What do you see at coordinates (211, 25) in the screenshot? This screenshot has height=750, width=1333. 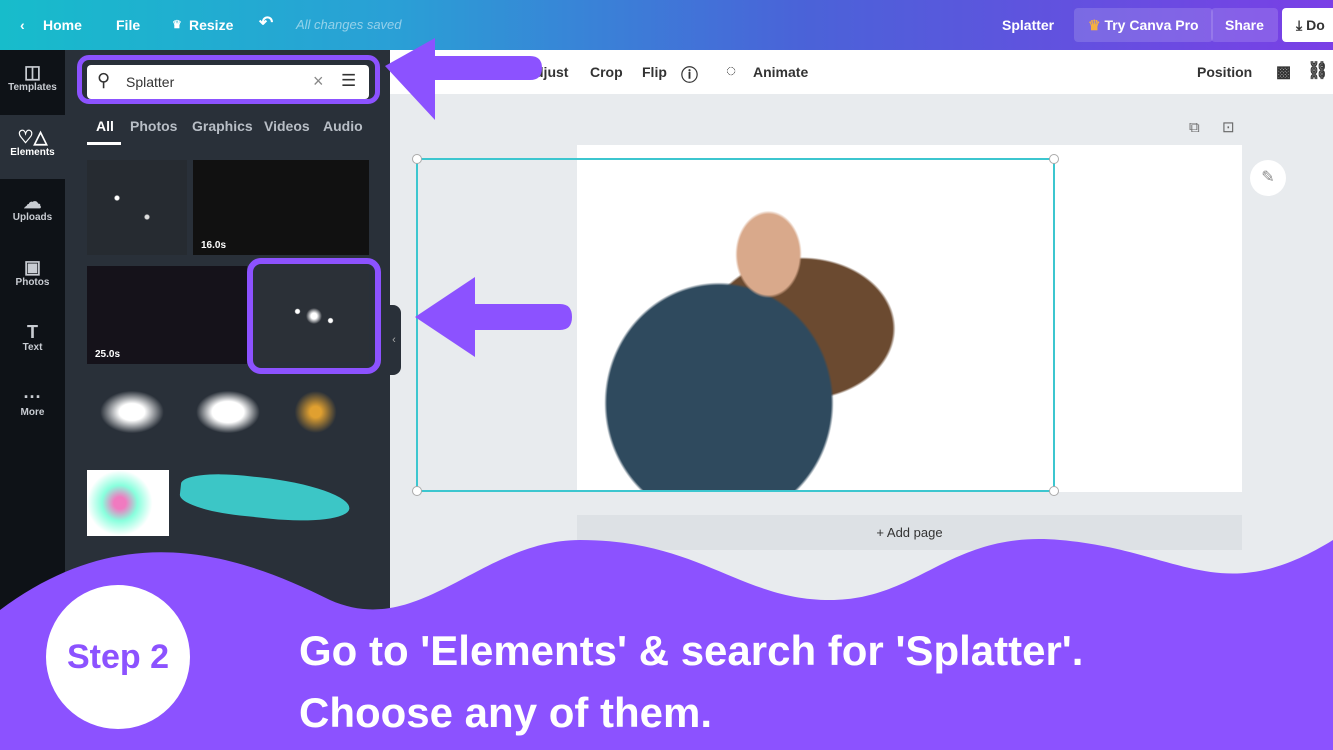 I see `resize-button: Resize` at bounding box center [211, 25].